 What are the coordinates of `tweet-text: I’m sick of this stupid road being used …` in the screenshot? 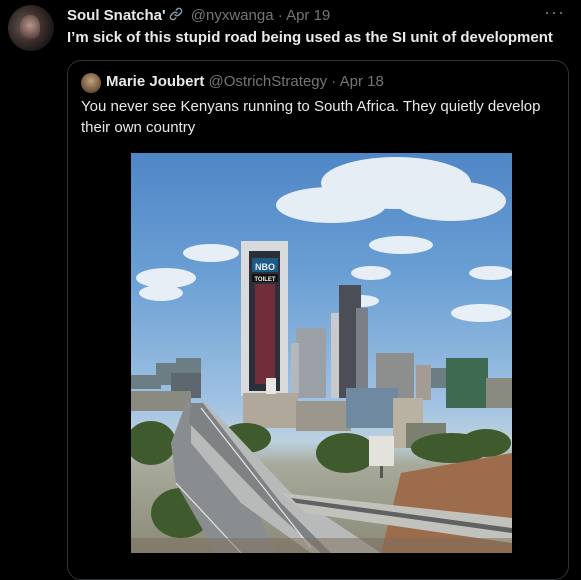 It's located at (310, 37).